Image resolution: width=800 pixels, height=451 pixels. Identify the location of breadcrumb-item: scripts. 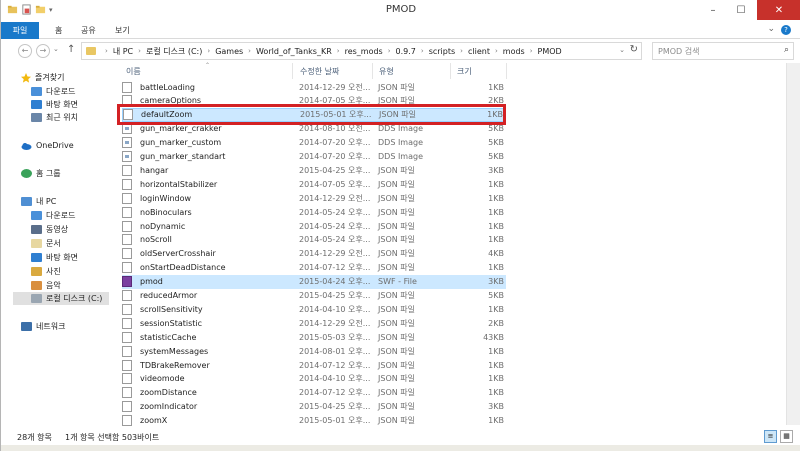
(442, 51).